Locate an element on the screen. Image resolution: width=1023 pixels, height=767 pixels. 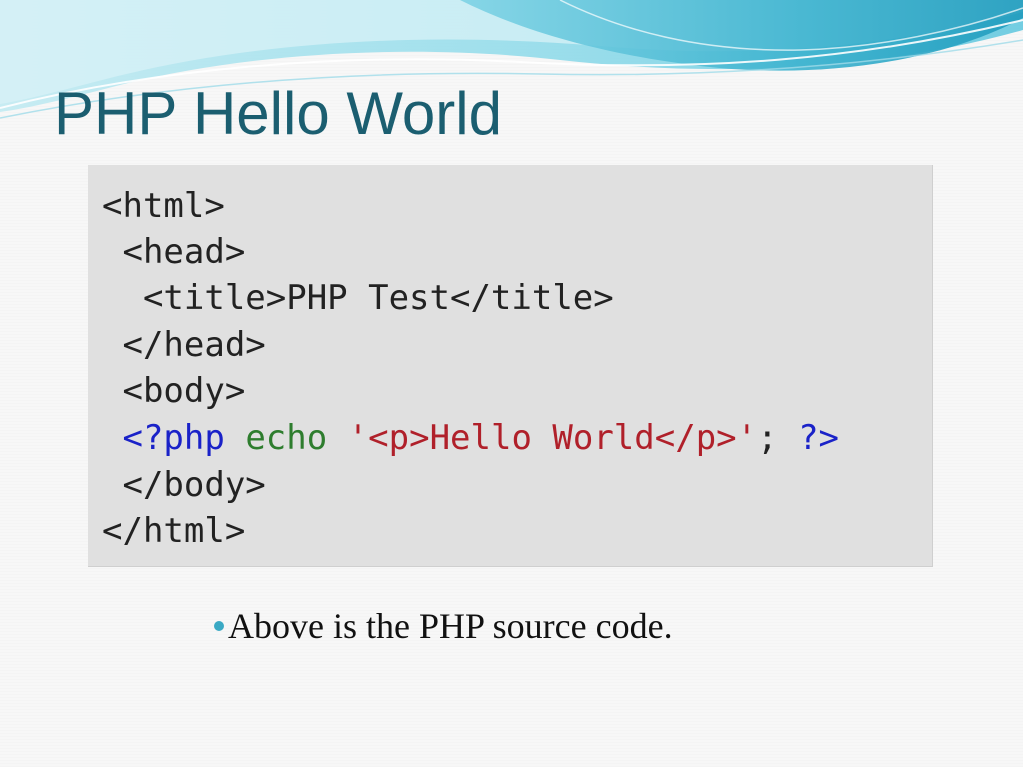
code-line-3: <title>PHP Test</title> is located at coordinates (358, 298).